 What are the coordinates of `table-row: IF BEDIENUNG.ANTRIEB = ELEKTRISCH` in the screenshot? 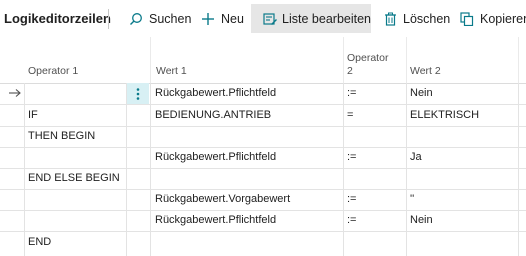 It's located at (263, 116).